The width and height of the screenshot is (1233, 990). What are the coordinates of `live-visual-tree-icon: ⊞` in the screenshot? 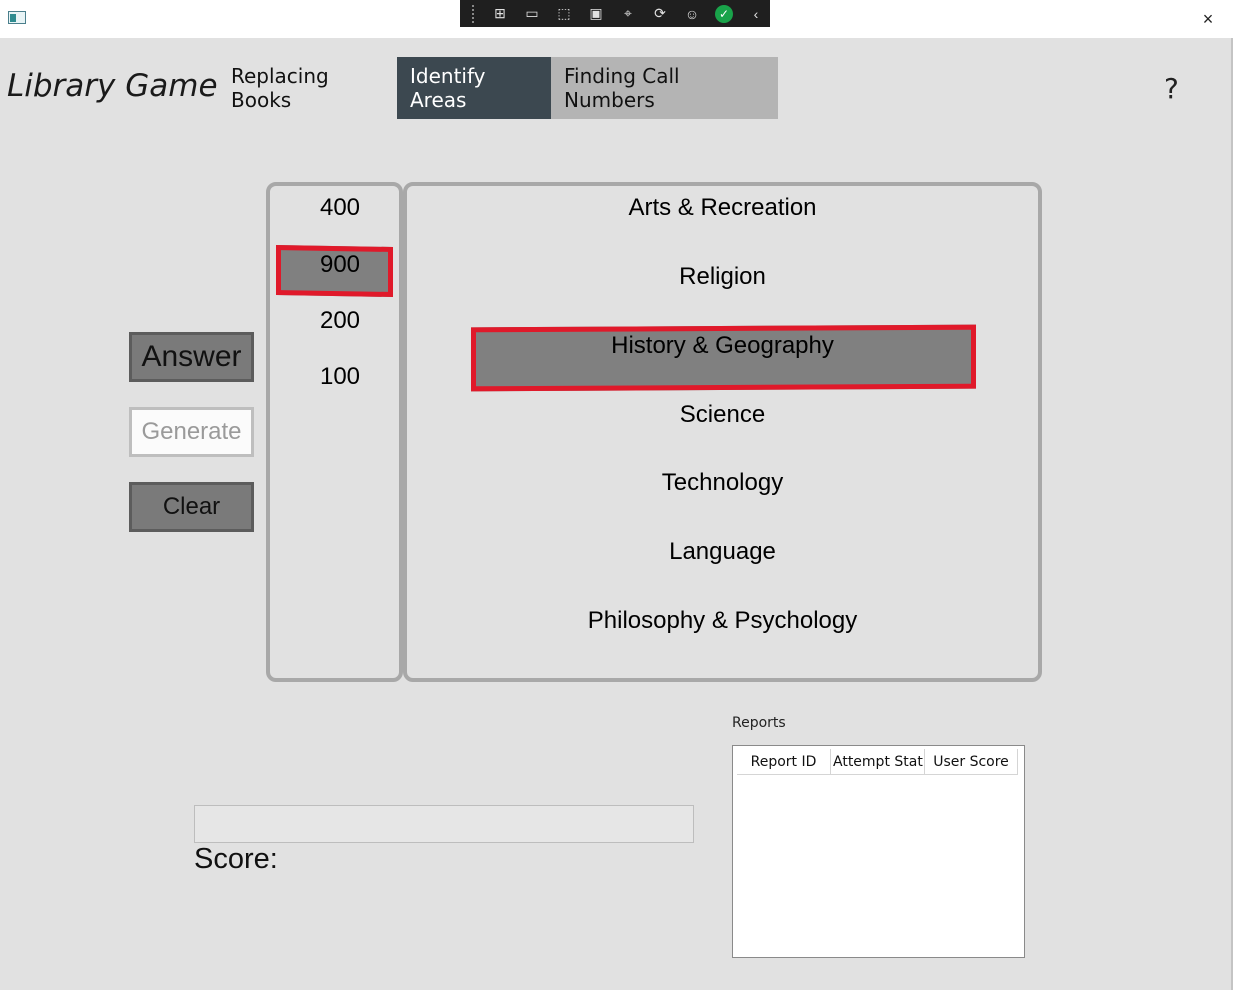 It's located at (500, 14).